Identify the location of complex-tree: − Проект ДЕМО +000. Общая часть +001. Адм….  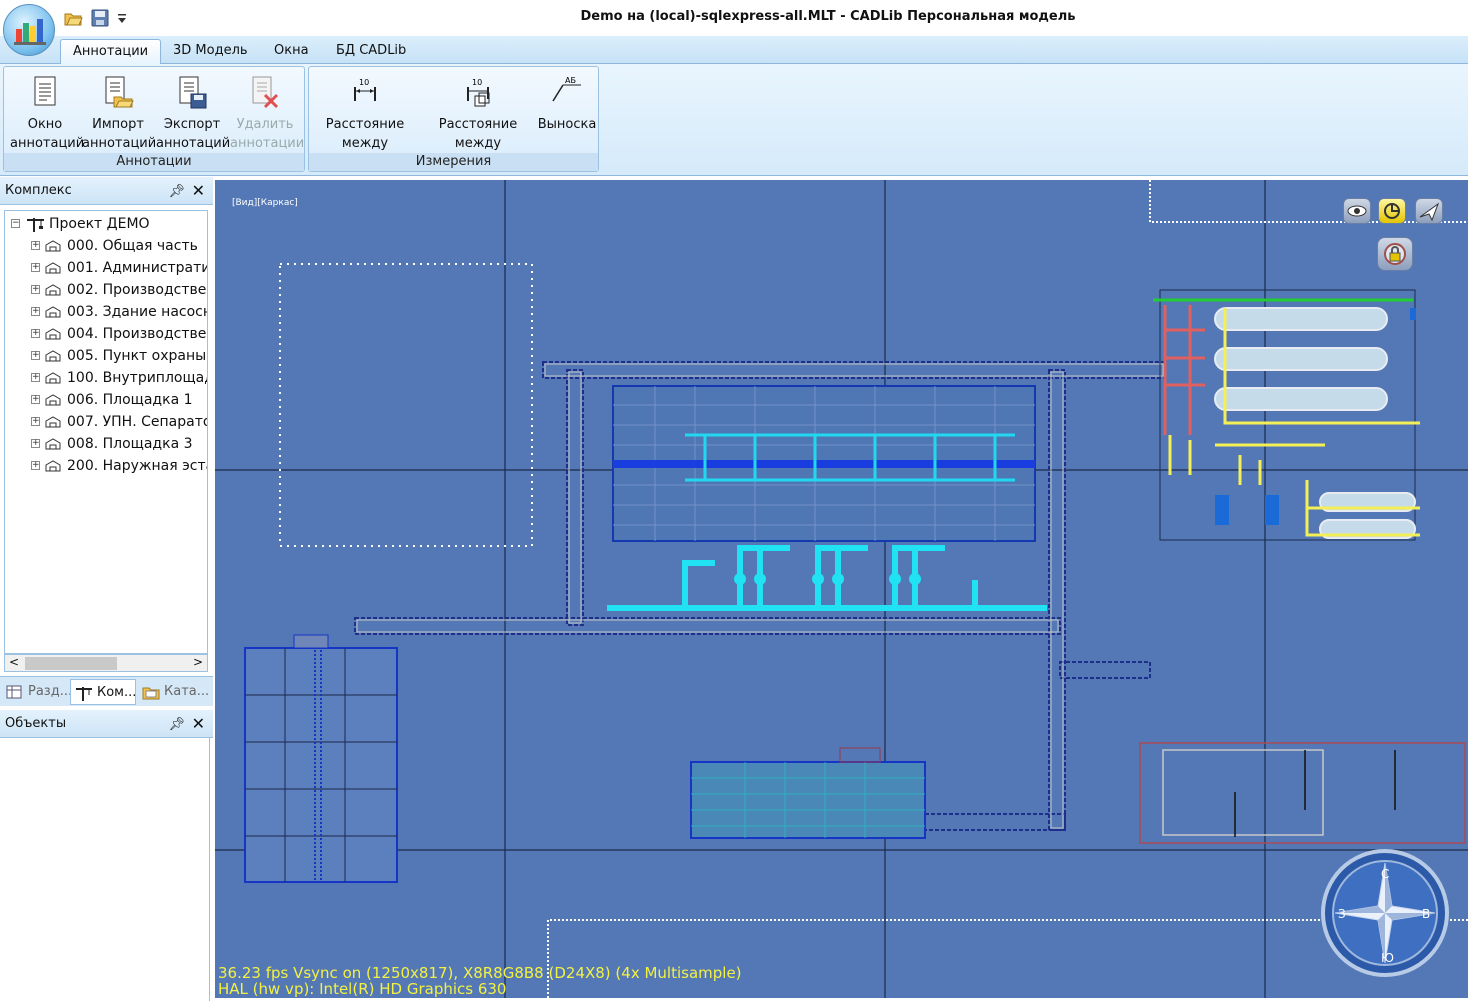
(106, 432).